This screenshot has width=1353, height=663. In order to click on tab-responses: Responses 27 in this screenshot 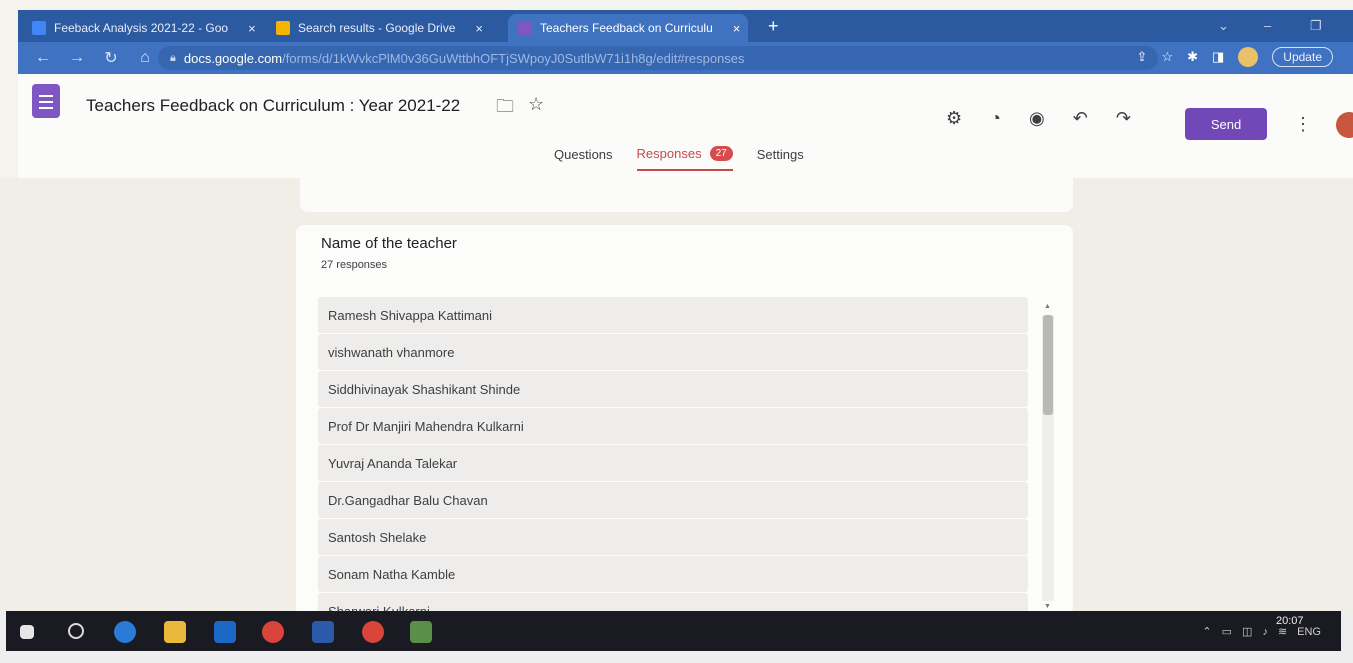, I will do `click(684, 158)`.